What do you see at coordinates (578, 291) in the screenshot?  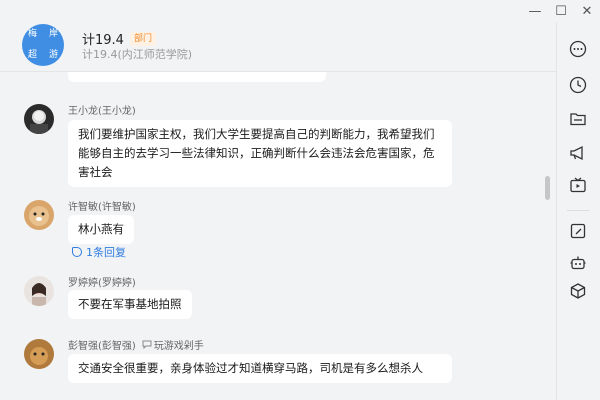 I see `apps-icon` at bounding box center [578, 291].